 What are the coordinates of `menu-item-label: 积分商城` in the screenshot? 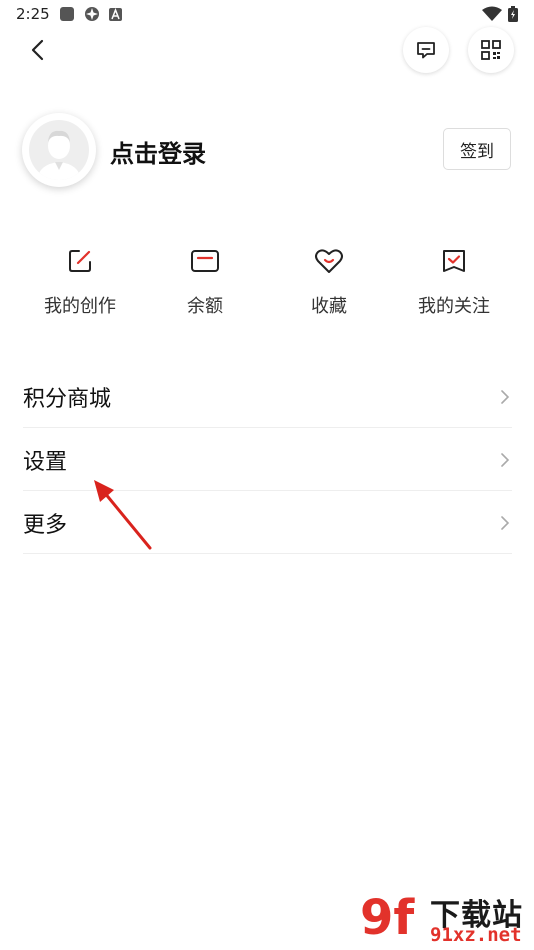 It's located at (67, 399).